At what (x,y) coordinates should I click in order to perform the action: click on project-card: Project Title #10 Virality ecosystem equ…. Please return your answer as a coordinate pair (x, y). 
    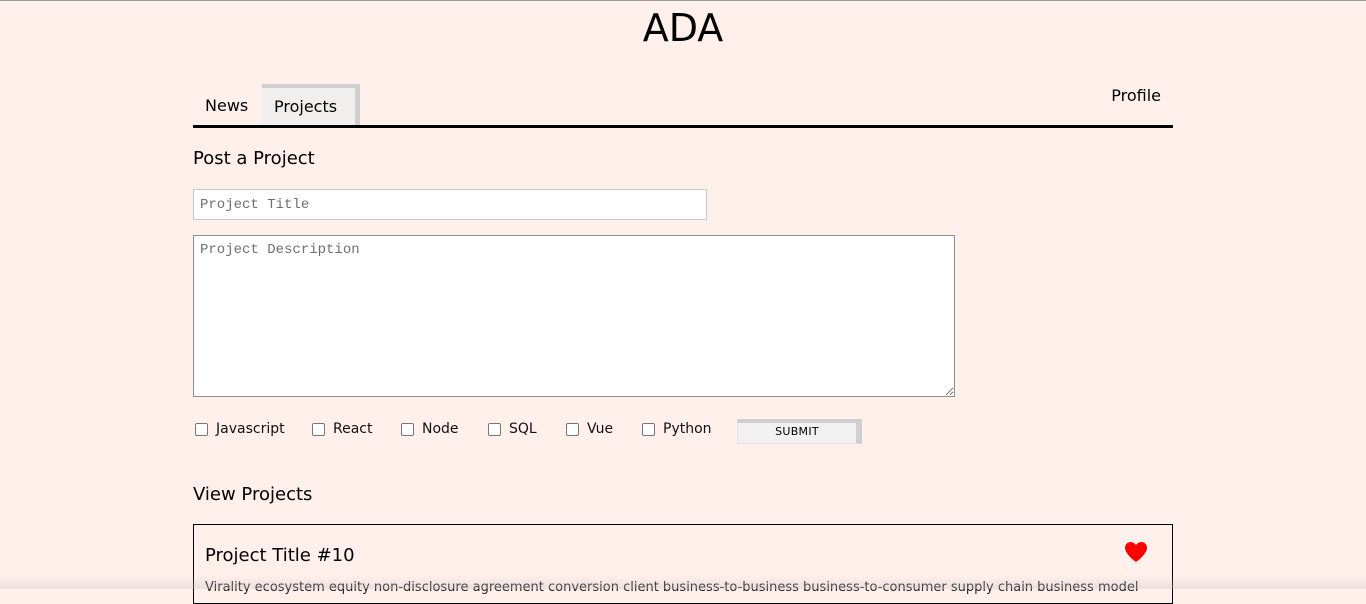
    Looking at the image, I should click on (683, 564).